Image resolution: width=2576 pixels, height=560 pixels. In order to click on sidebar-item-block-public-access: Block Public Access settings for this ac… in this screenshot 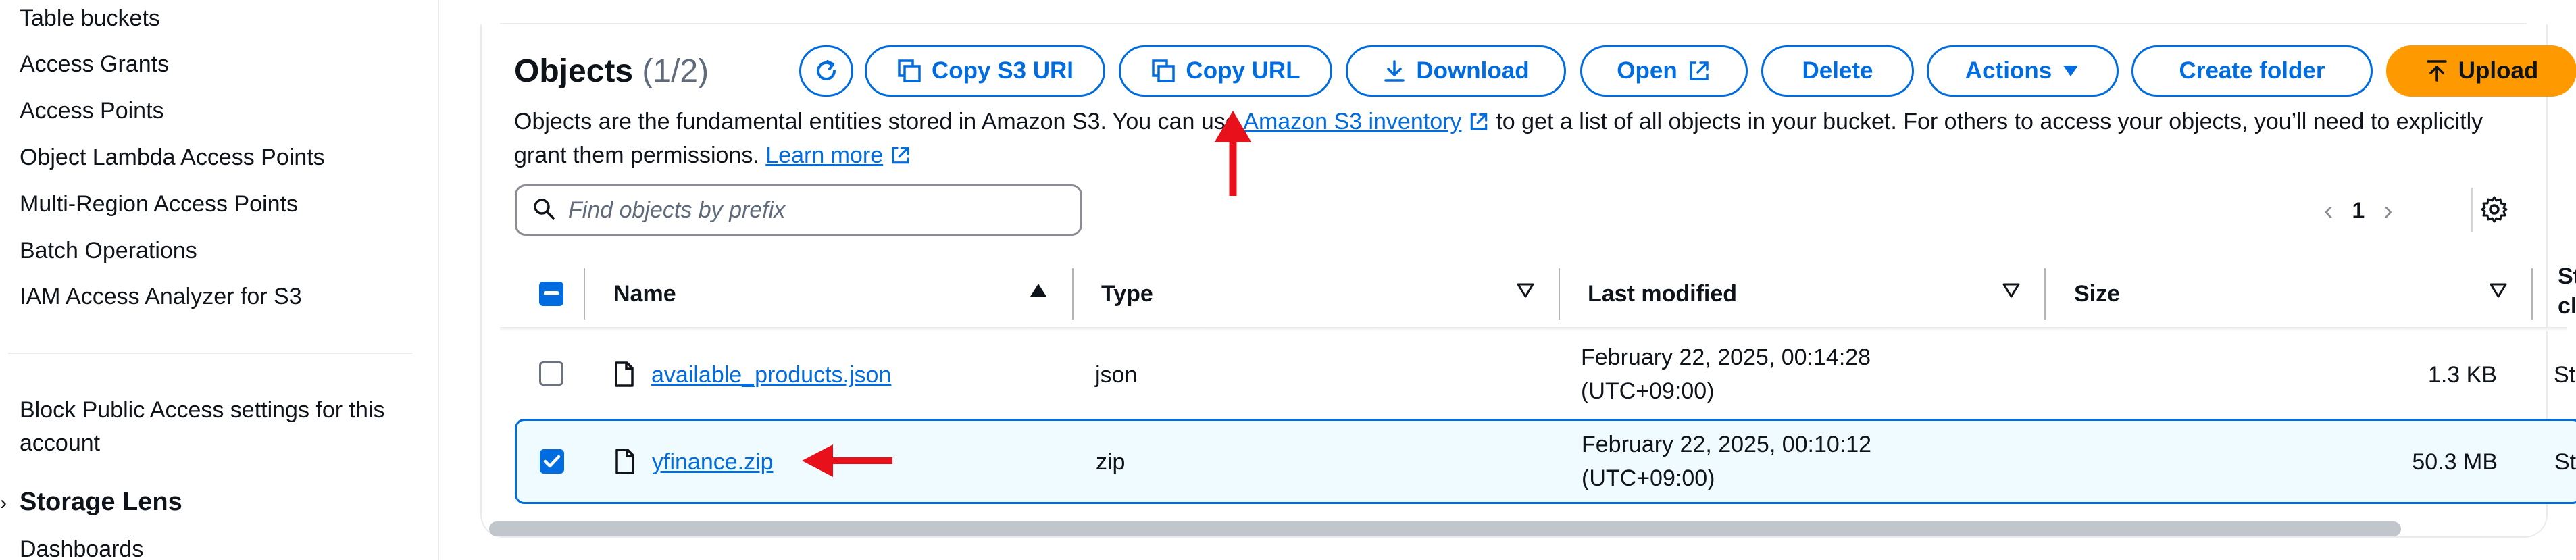, I will do `click(215, 427)`.